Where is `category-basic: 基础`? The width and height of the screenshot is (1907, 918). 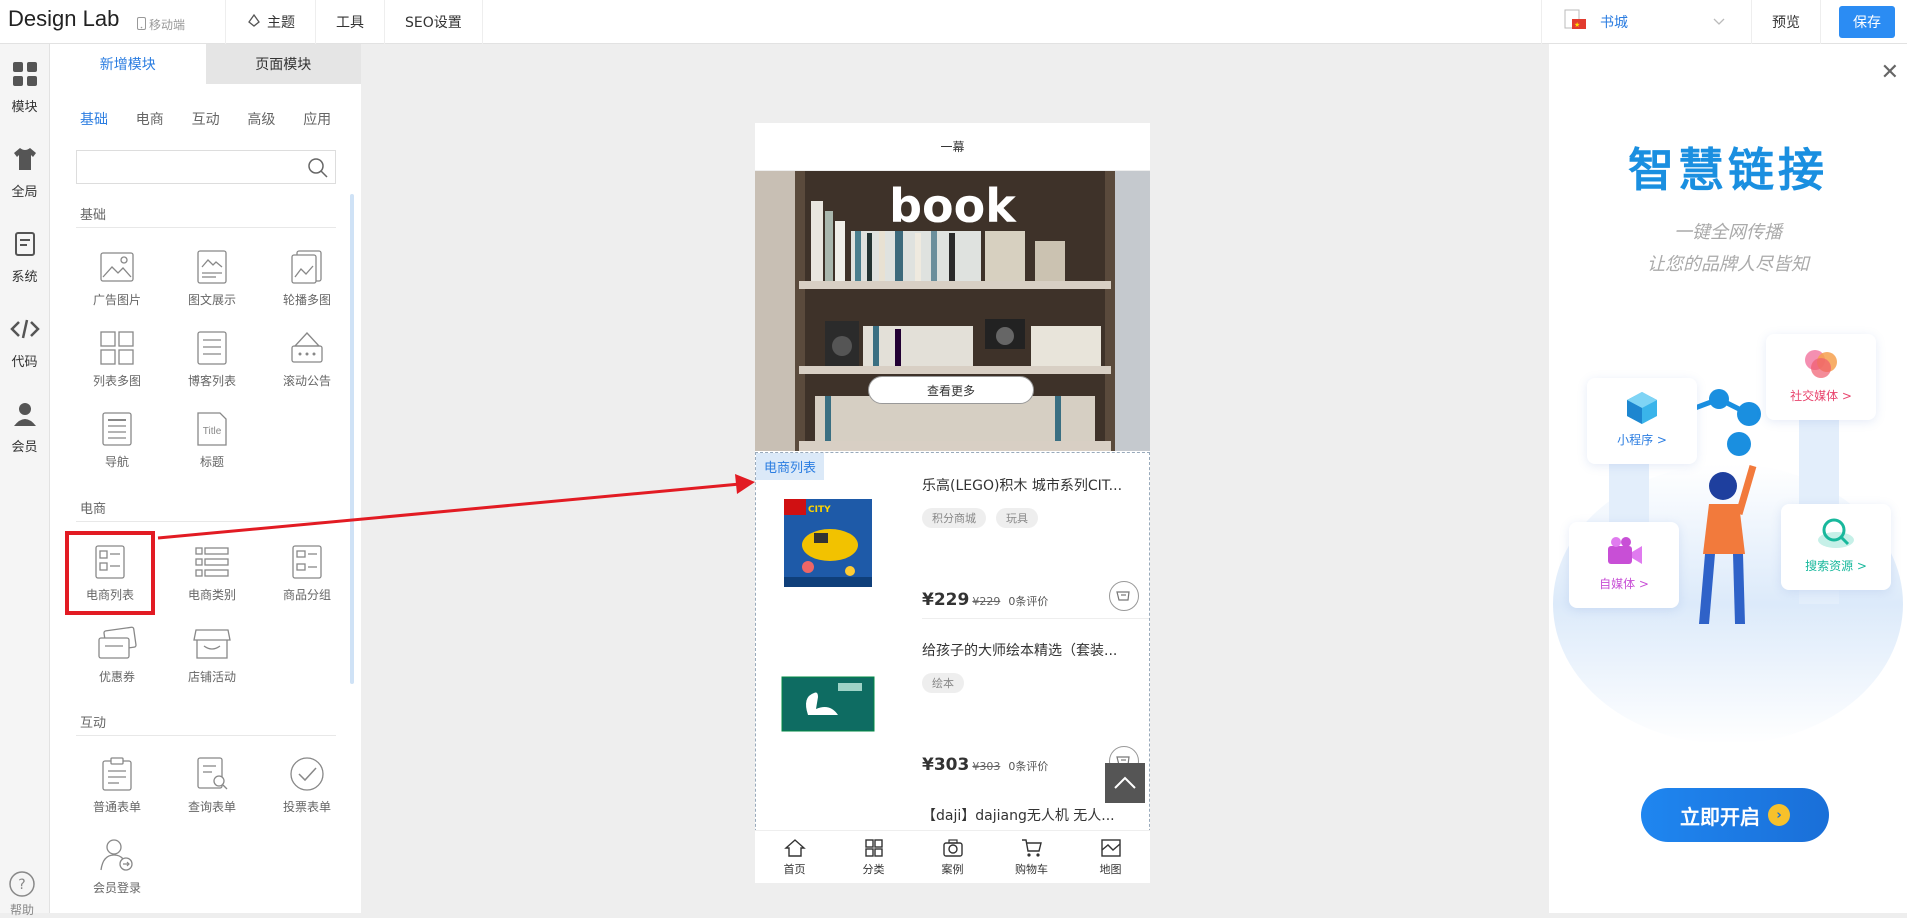 category-basic: 基础 is located at coordinates (94, 119).